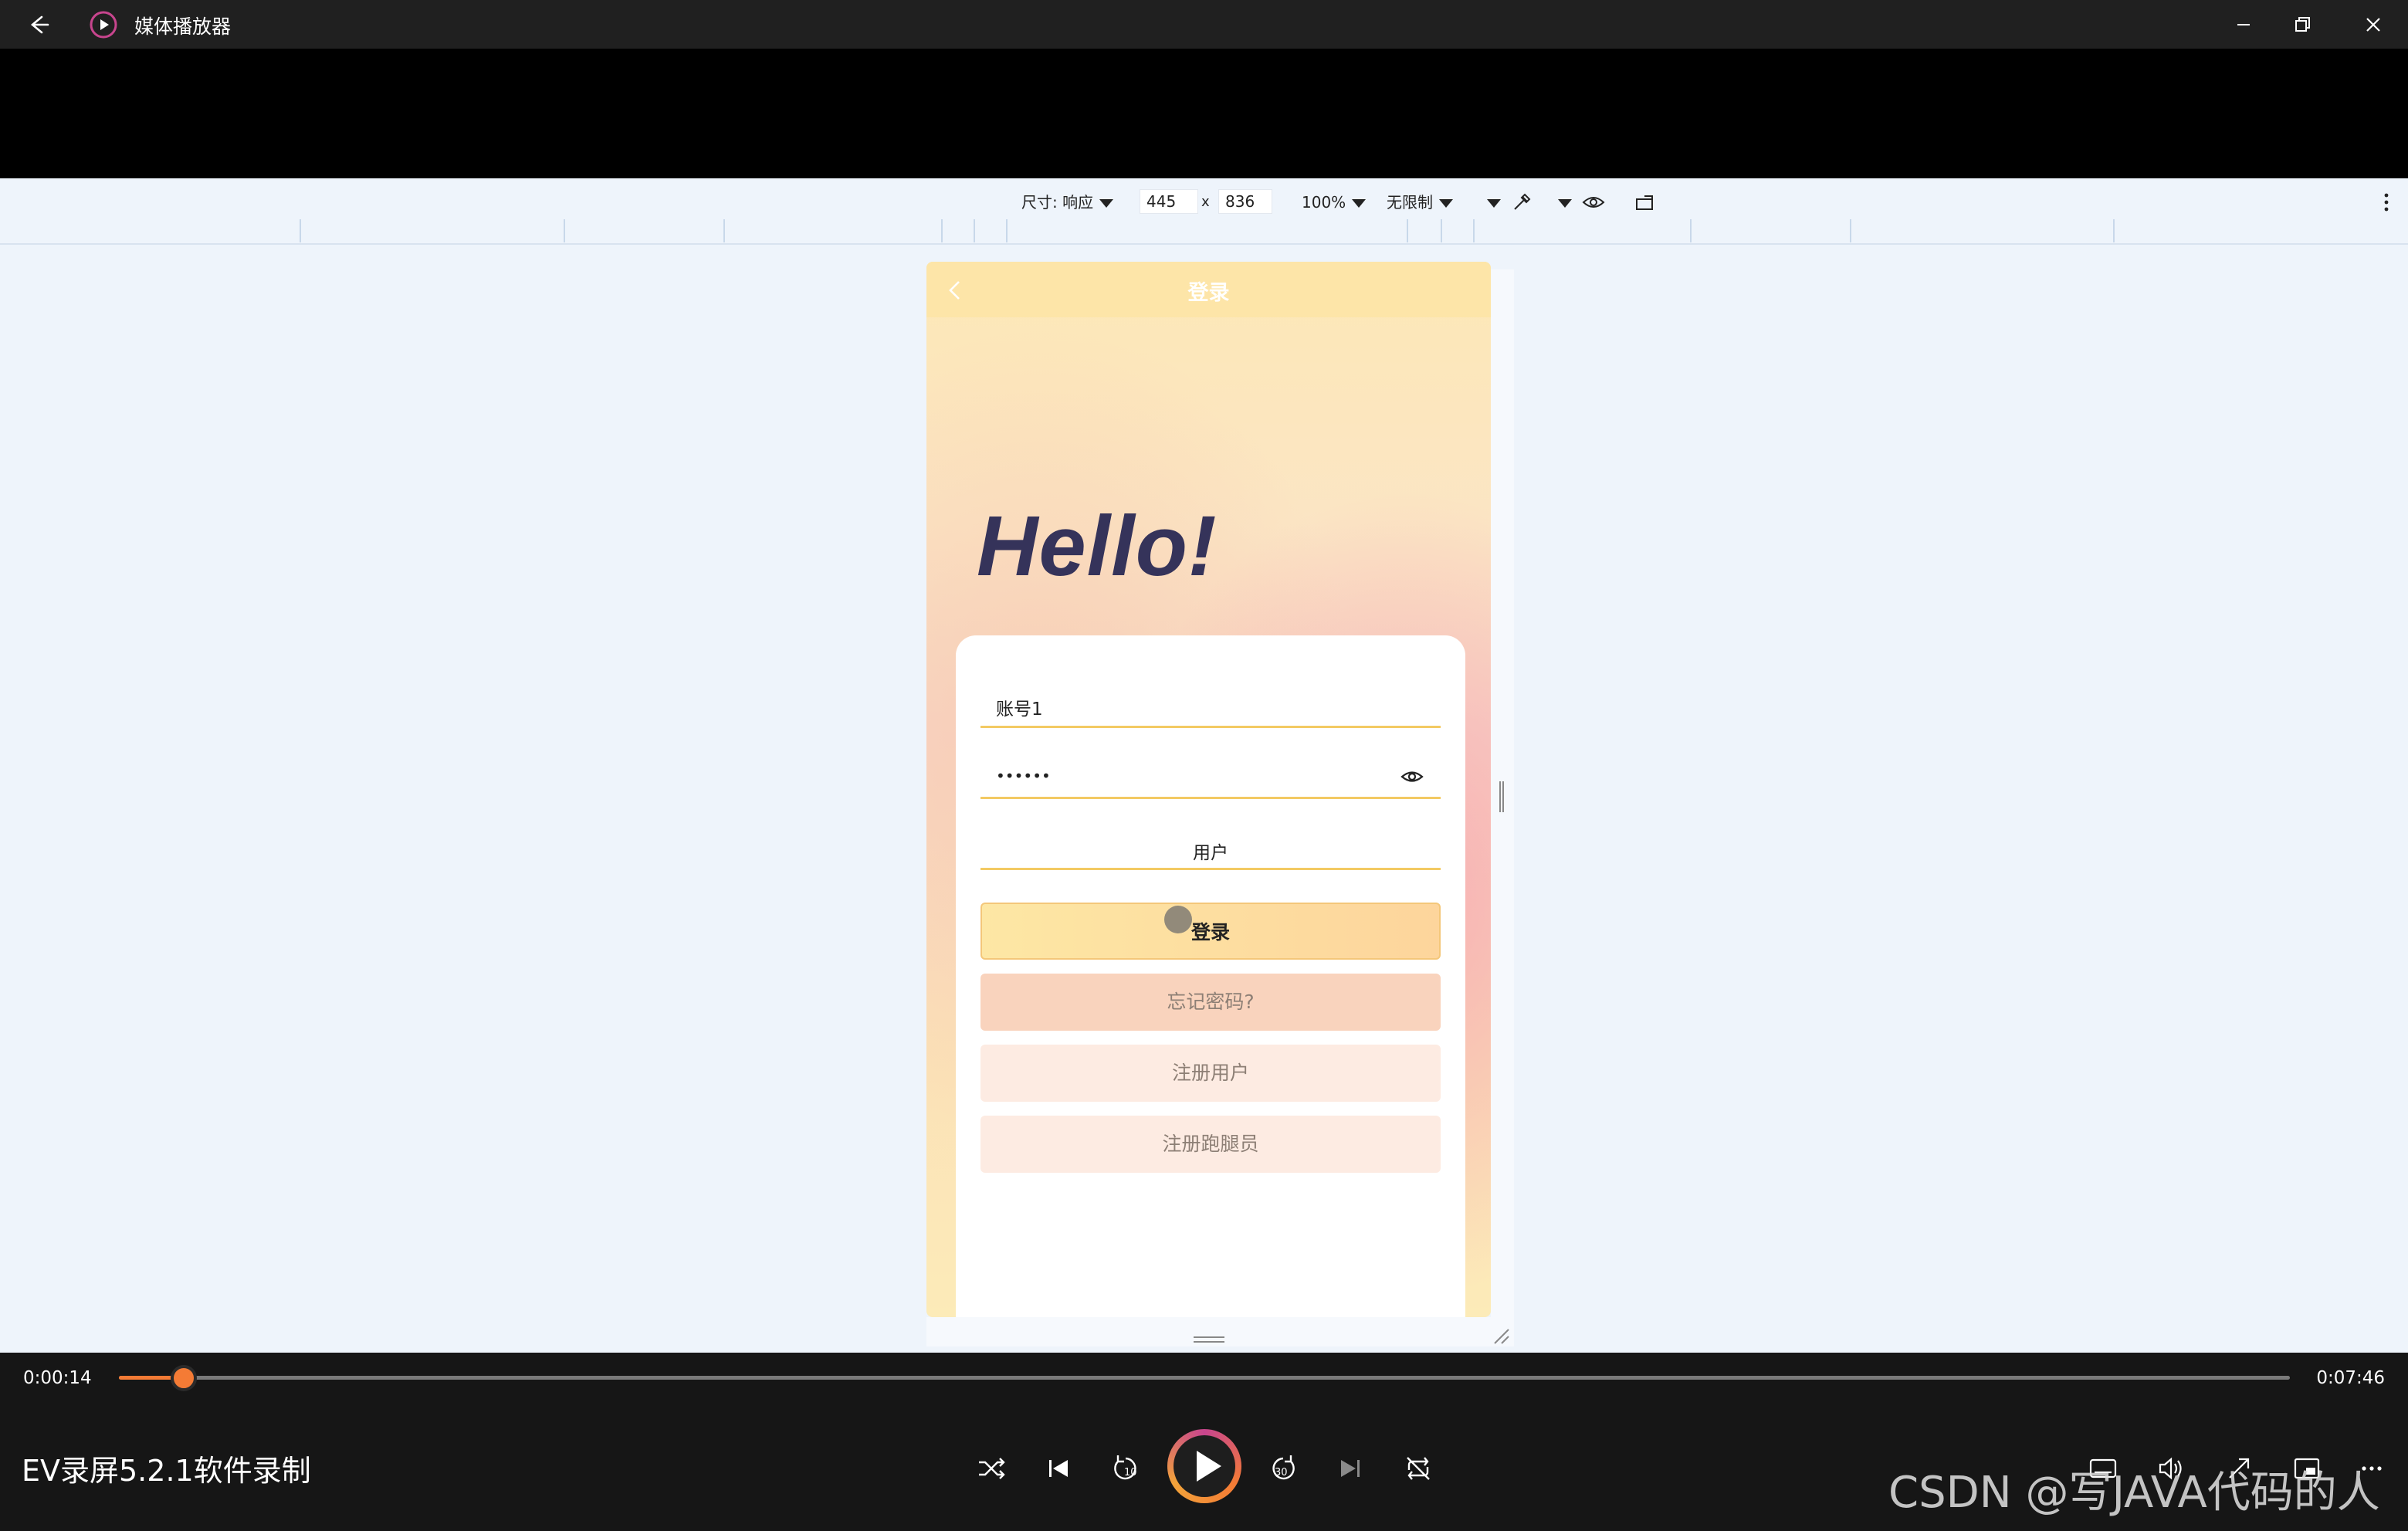  What do you see at coordinates (1204, 230) in the screenshot?
I see `media-query-ruler` at bounding box center [1204, 230].